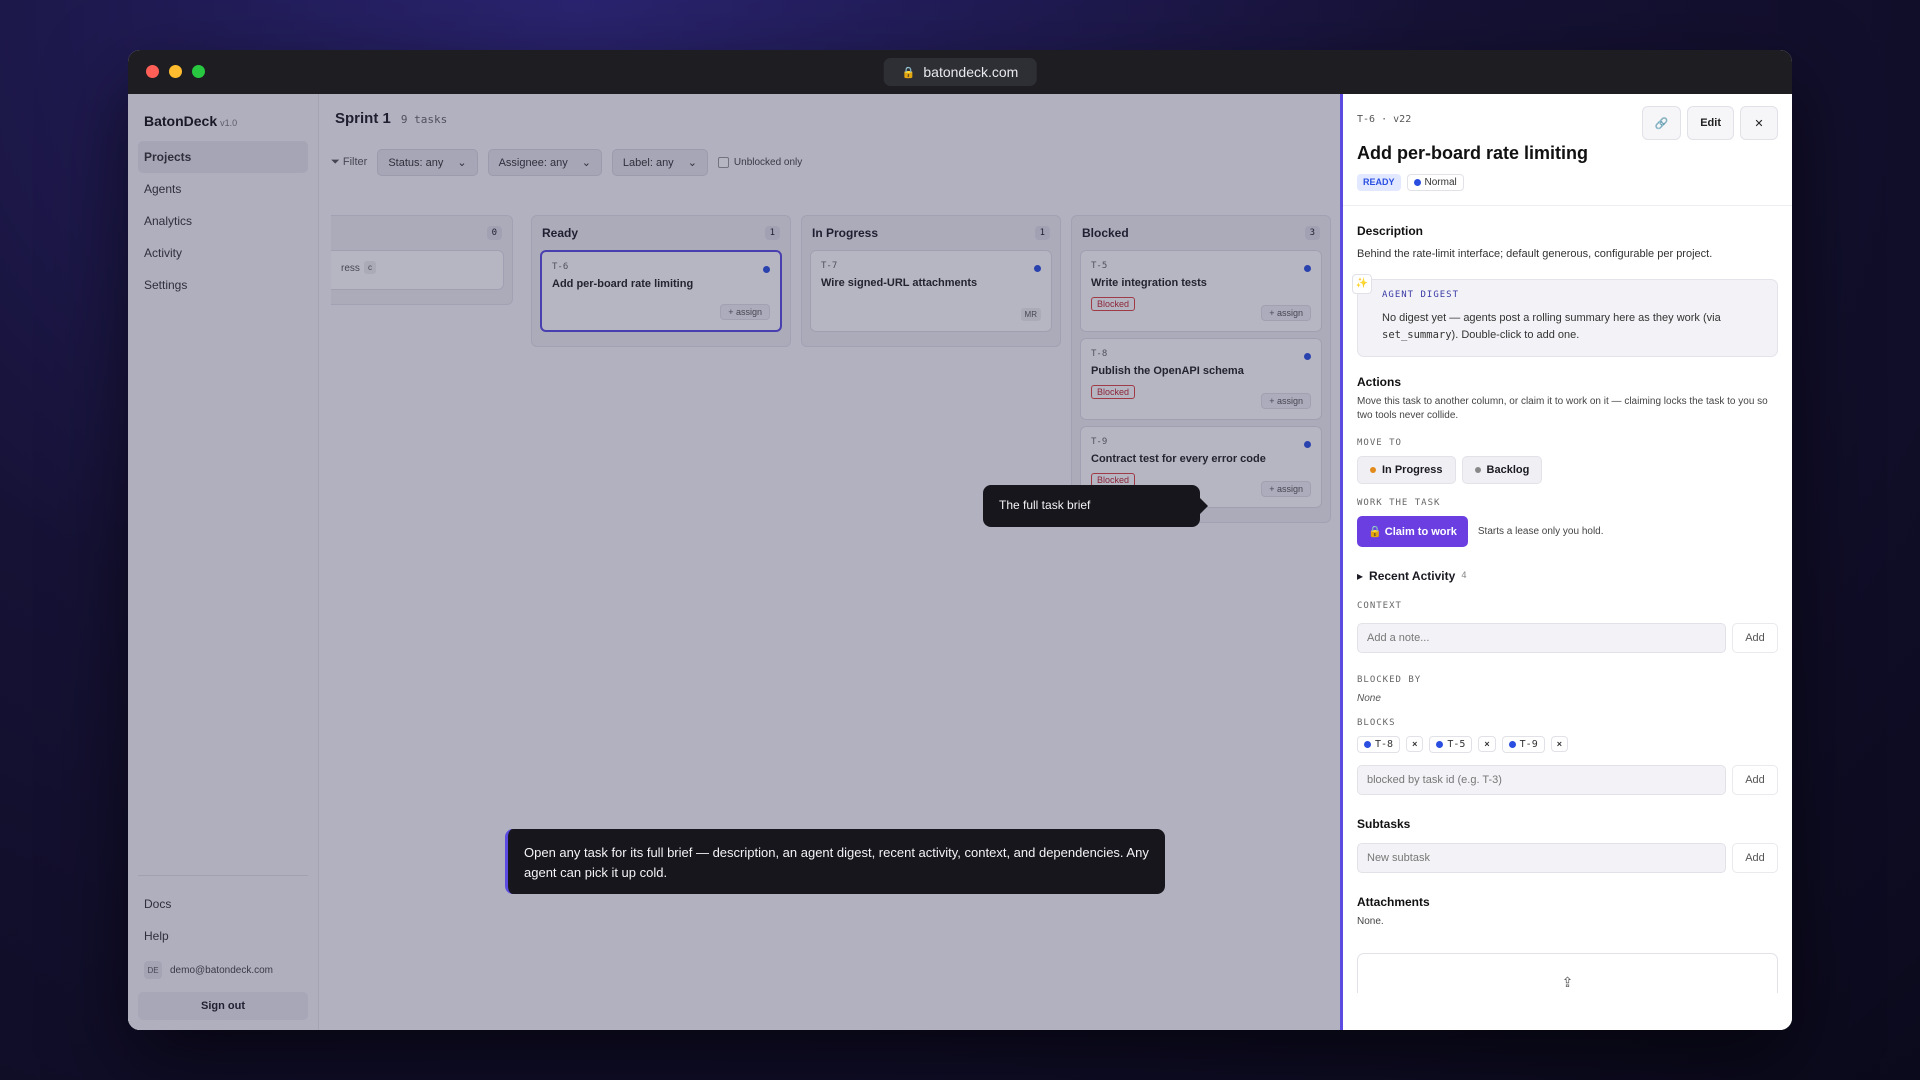  I want to click on attachments-heading: Attachments, so click(1393, 901).